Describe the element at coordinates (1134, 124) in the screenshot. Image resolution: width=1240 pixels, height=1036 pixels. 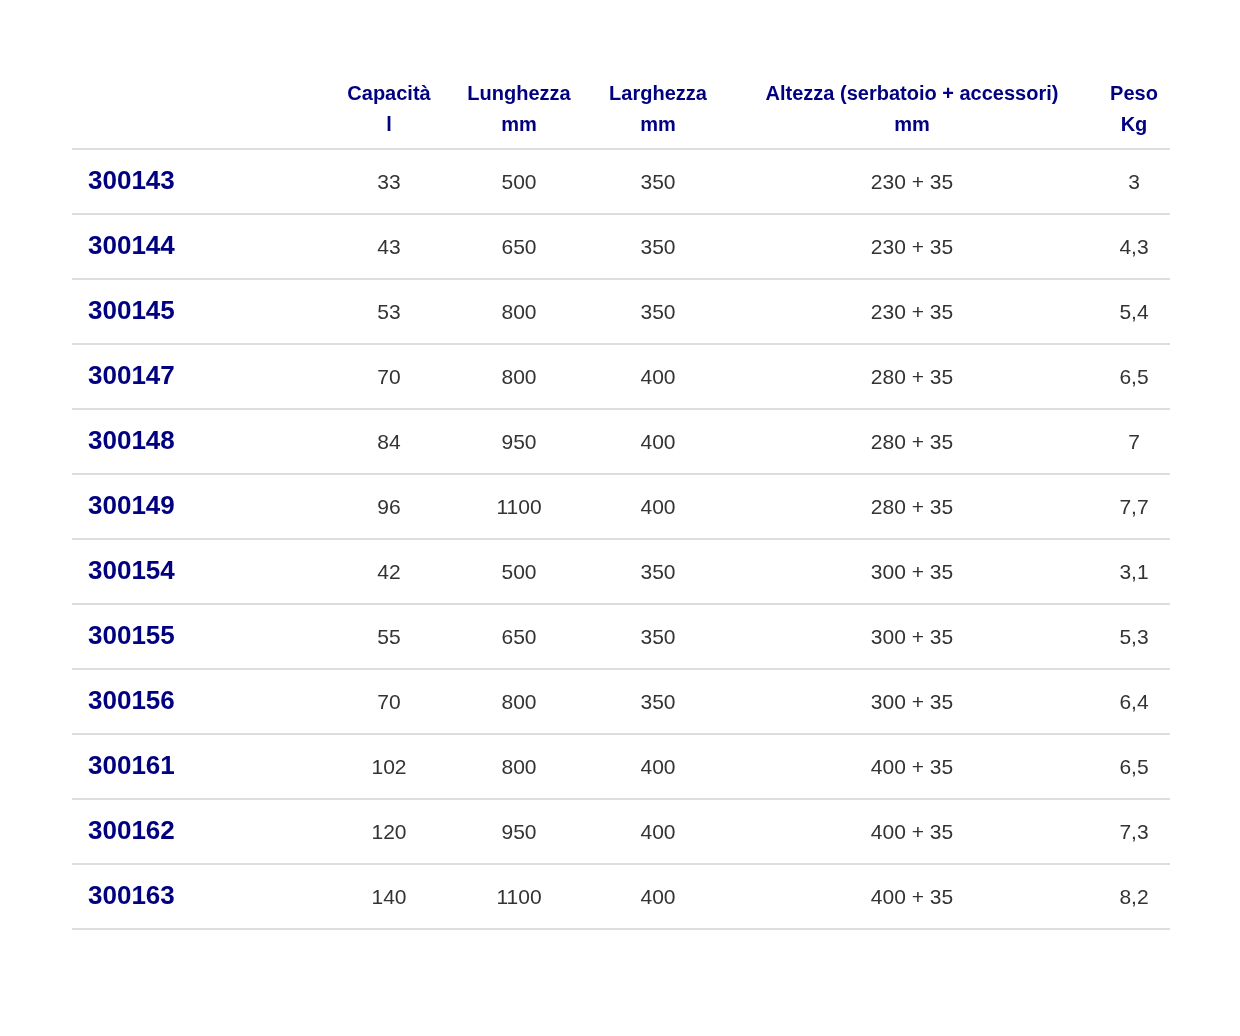
I see `column-unit: Kg` at that location.